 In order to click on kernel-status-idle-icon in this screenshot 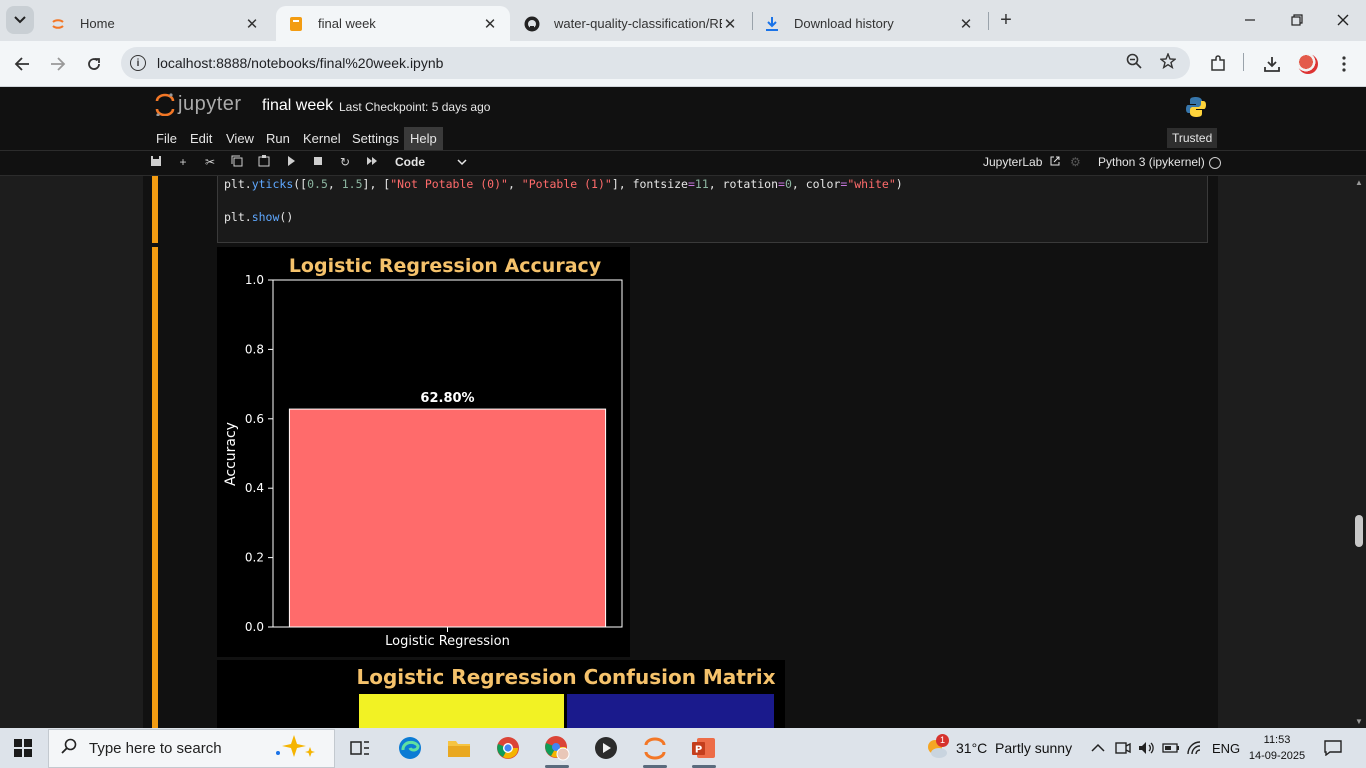, I will do `click(1215, 163)`.